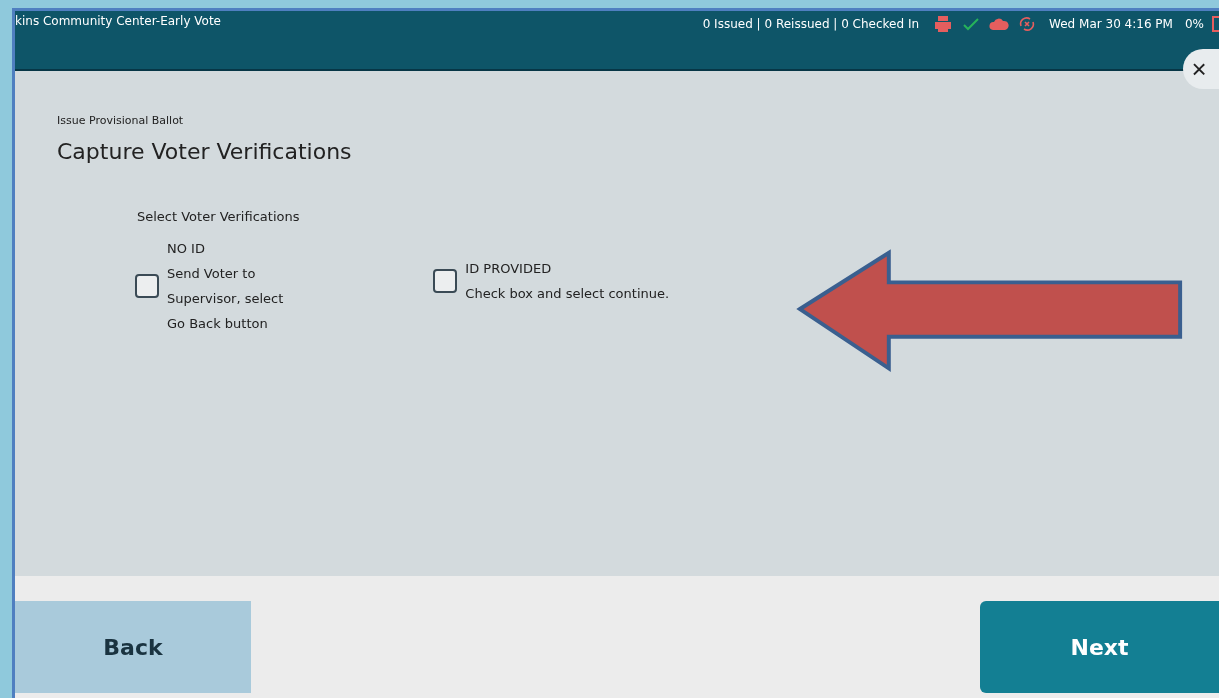  I want to click on ballot-counts: 0 Issued | 0 Reissued | 0 Checked In, so click(811, 24).